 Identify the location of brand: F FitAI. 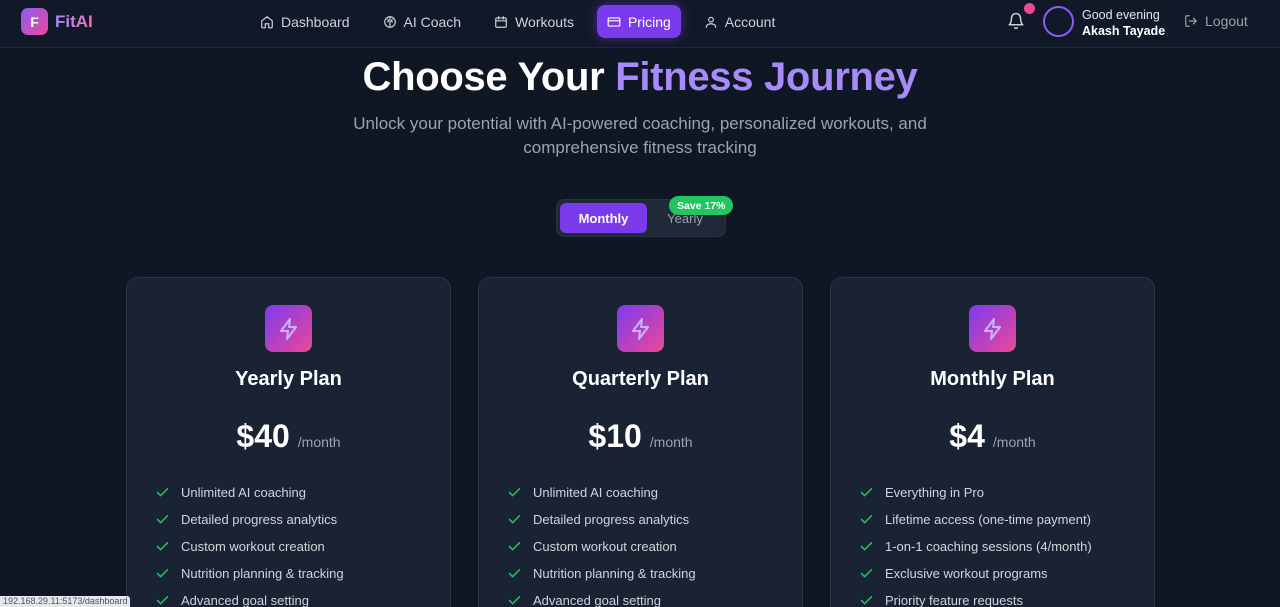
(57, 21).